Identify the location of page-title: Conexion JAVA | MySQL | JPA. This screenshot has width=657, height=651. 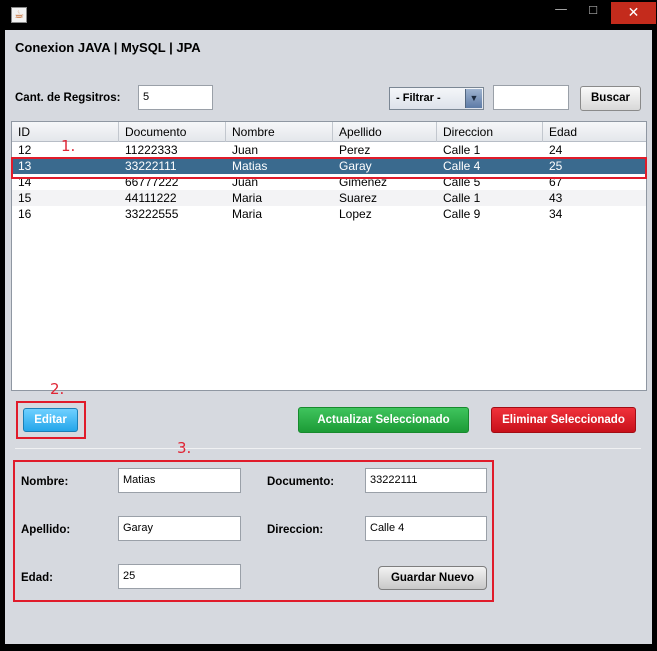
(108, 47).